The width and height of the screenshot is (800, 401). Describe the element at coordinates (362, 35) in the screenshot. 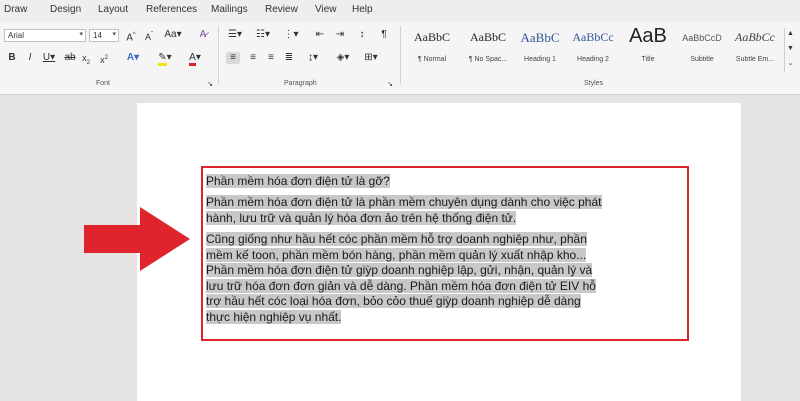

I see `sort-icon: ↕` at that location.